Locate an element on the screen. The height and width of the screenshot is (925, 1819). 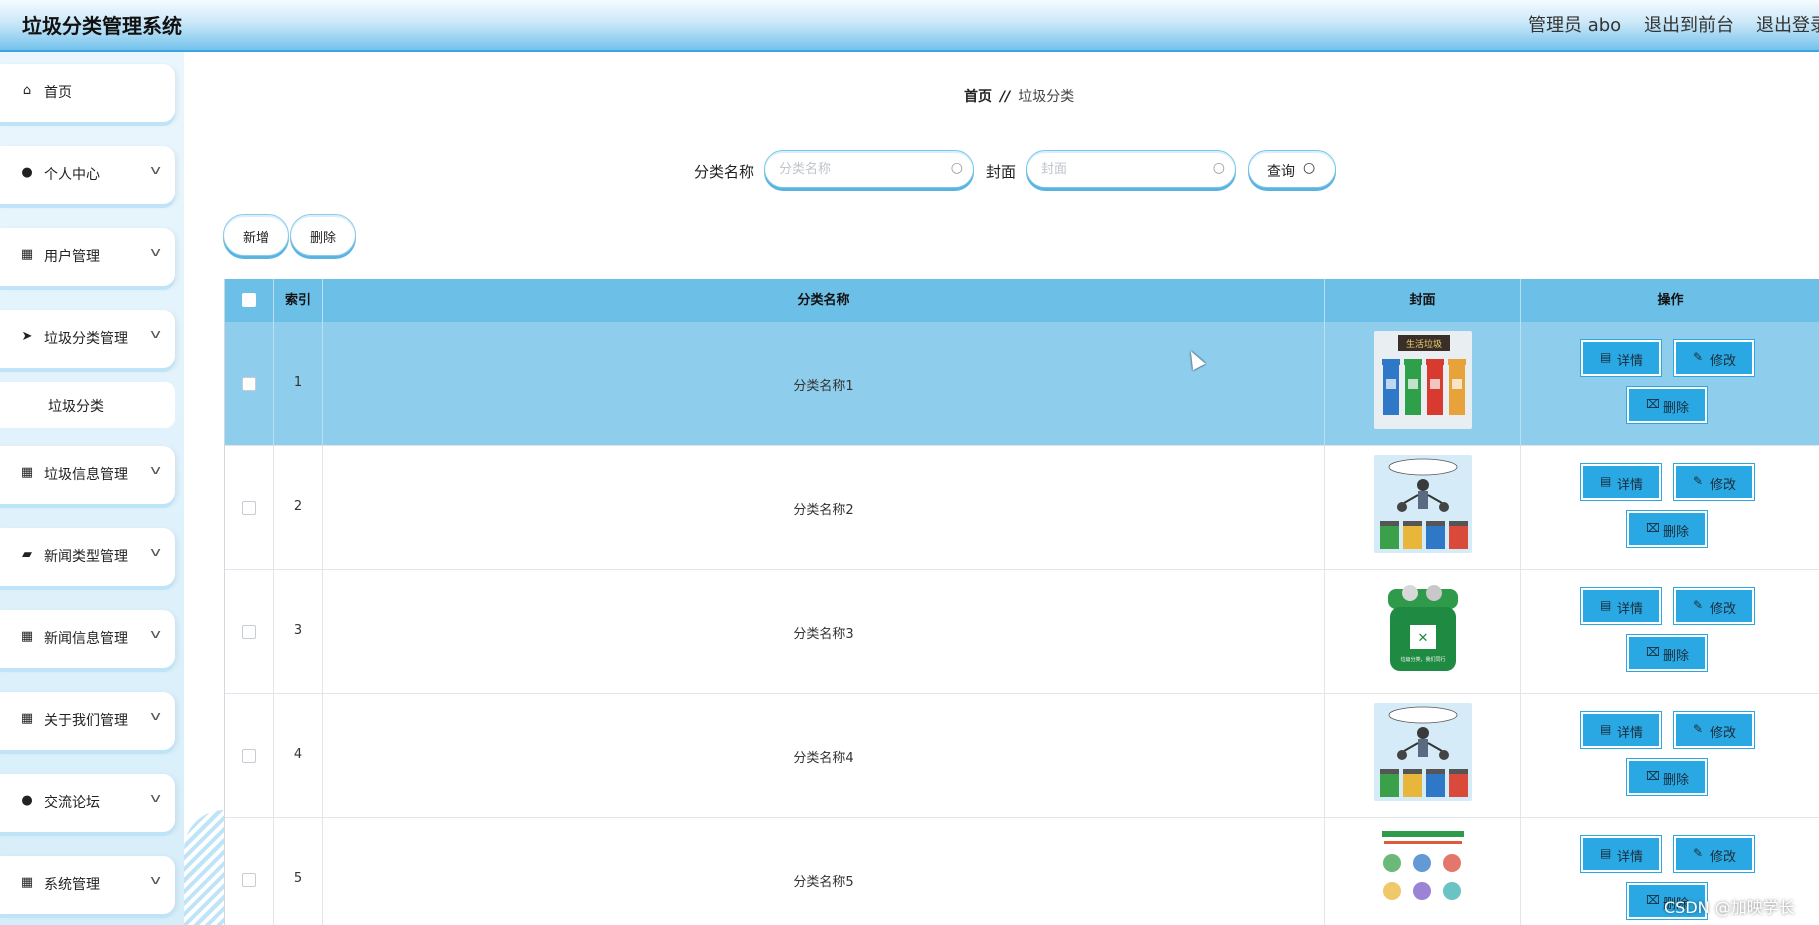
sidebar-item-personal-center: ● 个人中心 v is located at coordinates (87, 175).